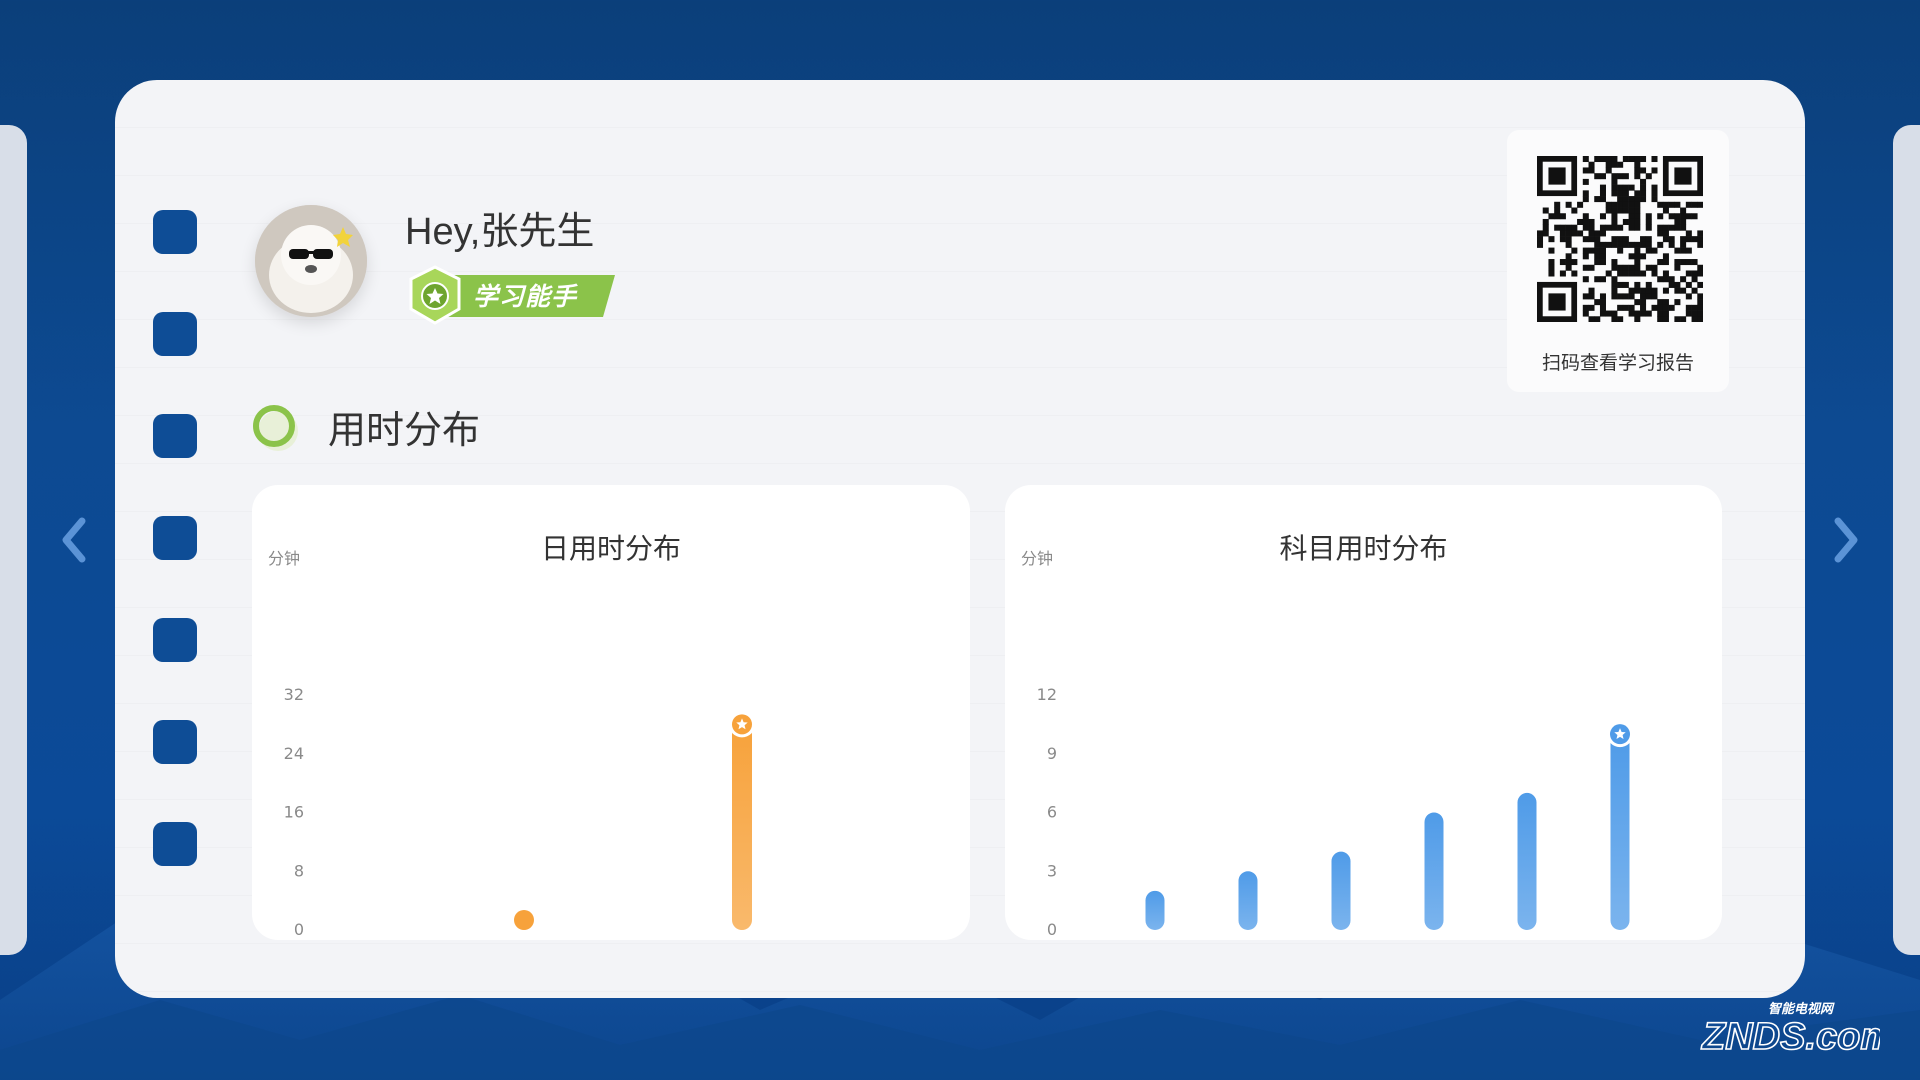 This screenshot has height=1080, width=1920. I want to click on y-tick-label: 0, so click(299, 929).